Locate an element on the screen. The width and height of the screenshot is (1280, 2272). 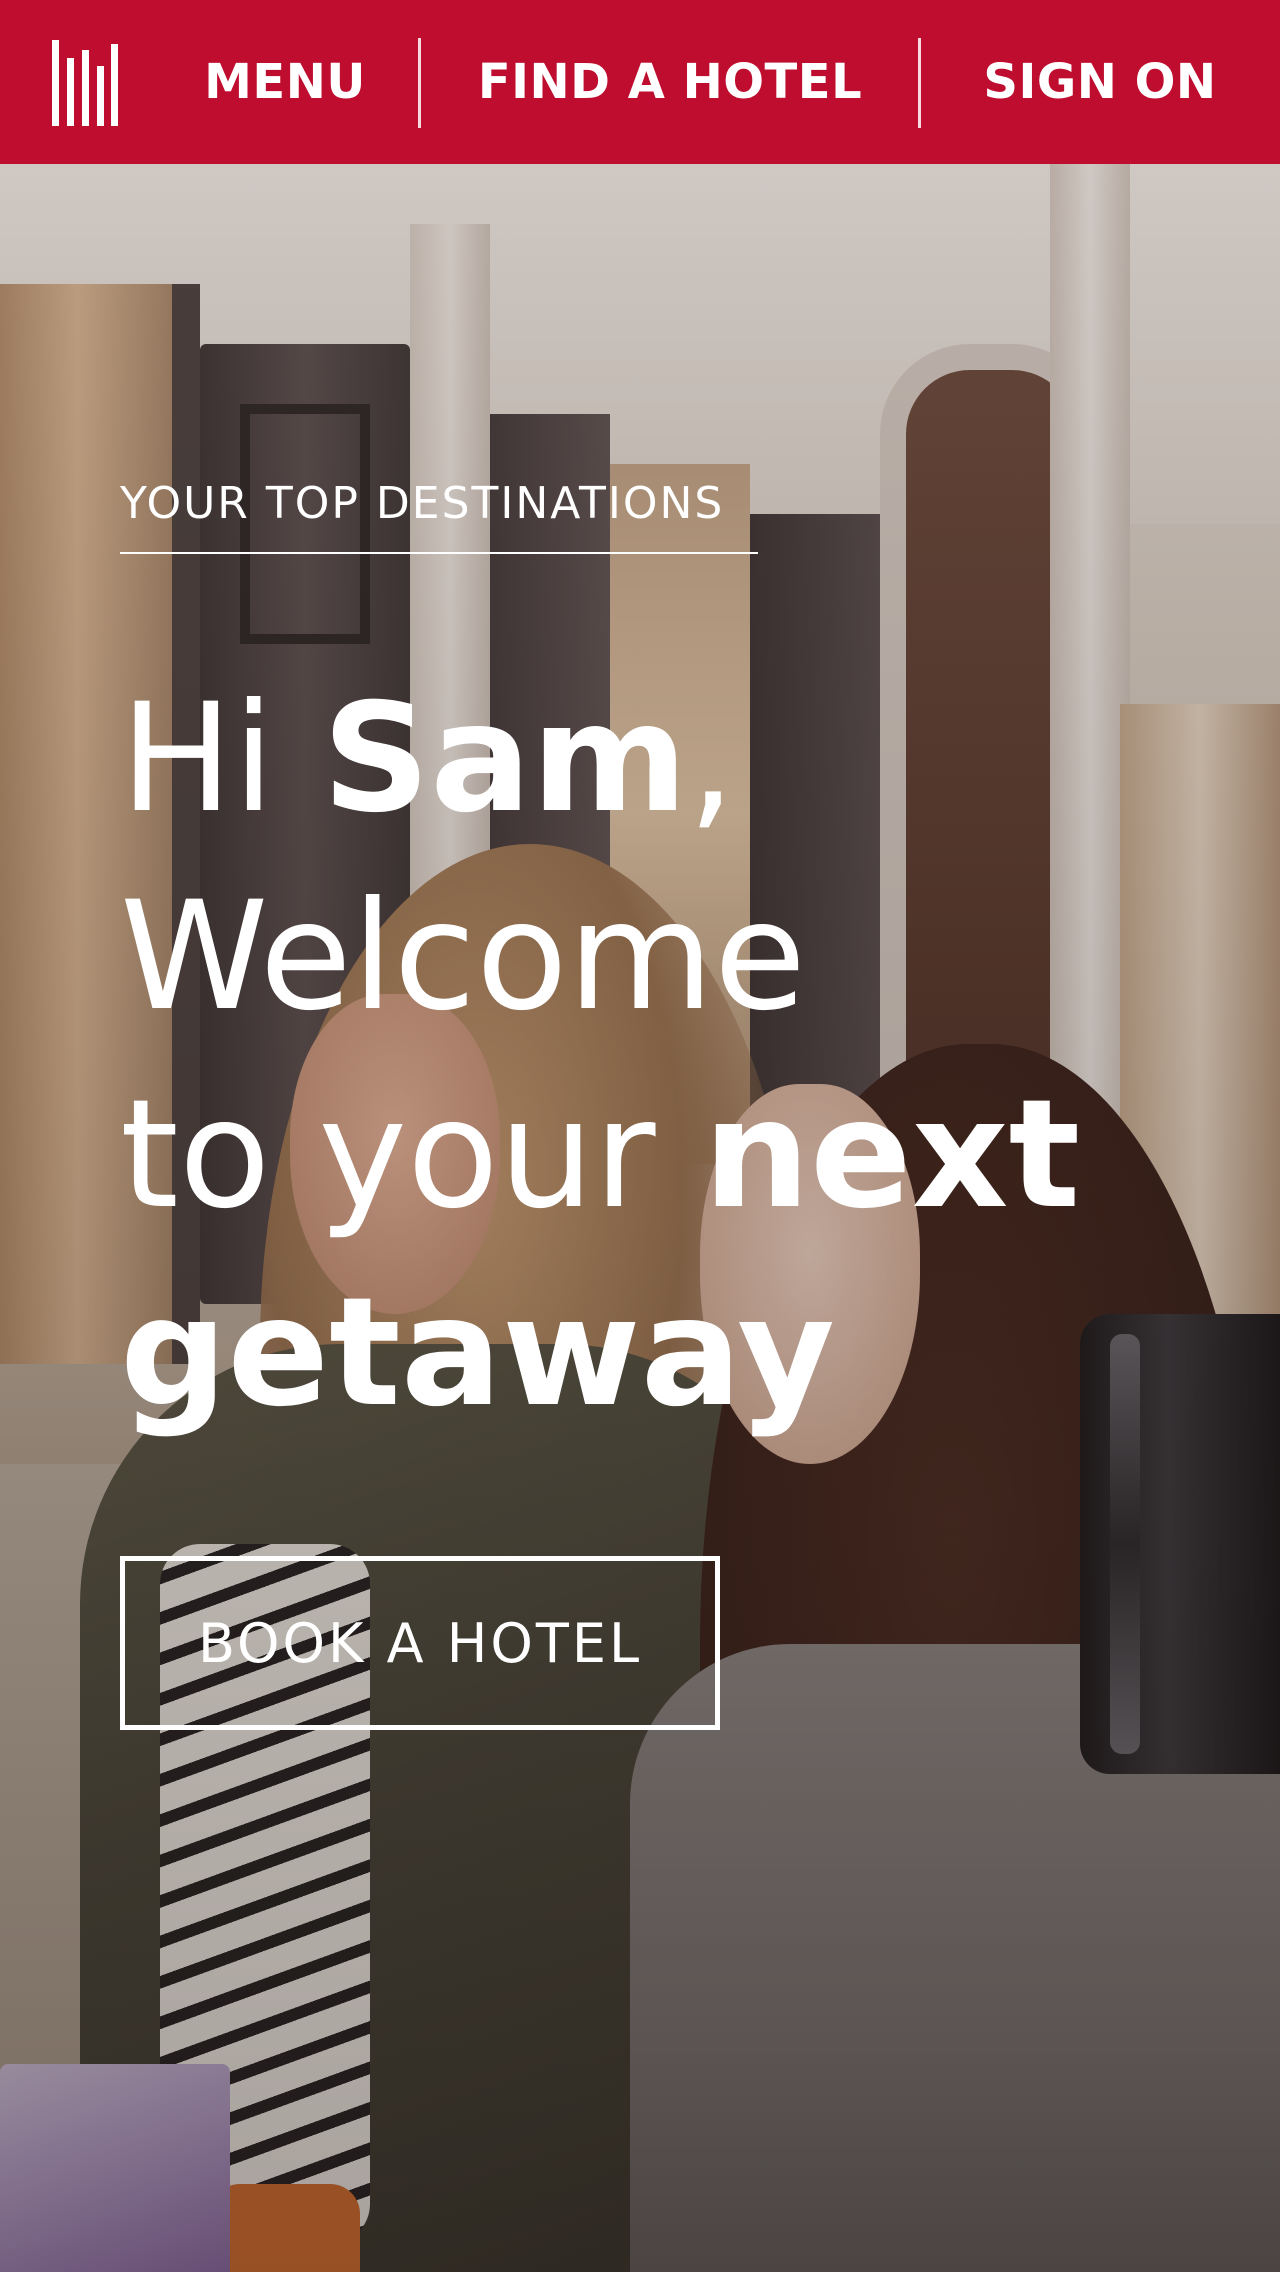
headline-line-3: to your next is located at coordinates (670, 1155).